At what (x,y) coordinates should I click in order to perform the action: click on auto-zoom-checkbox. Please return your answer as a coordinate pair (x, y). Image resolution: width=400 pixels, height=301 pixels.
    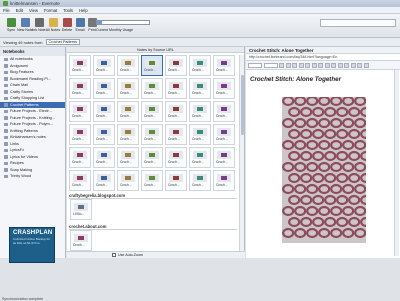
    Looking at the image, I should click on (114, 255).